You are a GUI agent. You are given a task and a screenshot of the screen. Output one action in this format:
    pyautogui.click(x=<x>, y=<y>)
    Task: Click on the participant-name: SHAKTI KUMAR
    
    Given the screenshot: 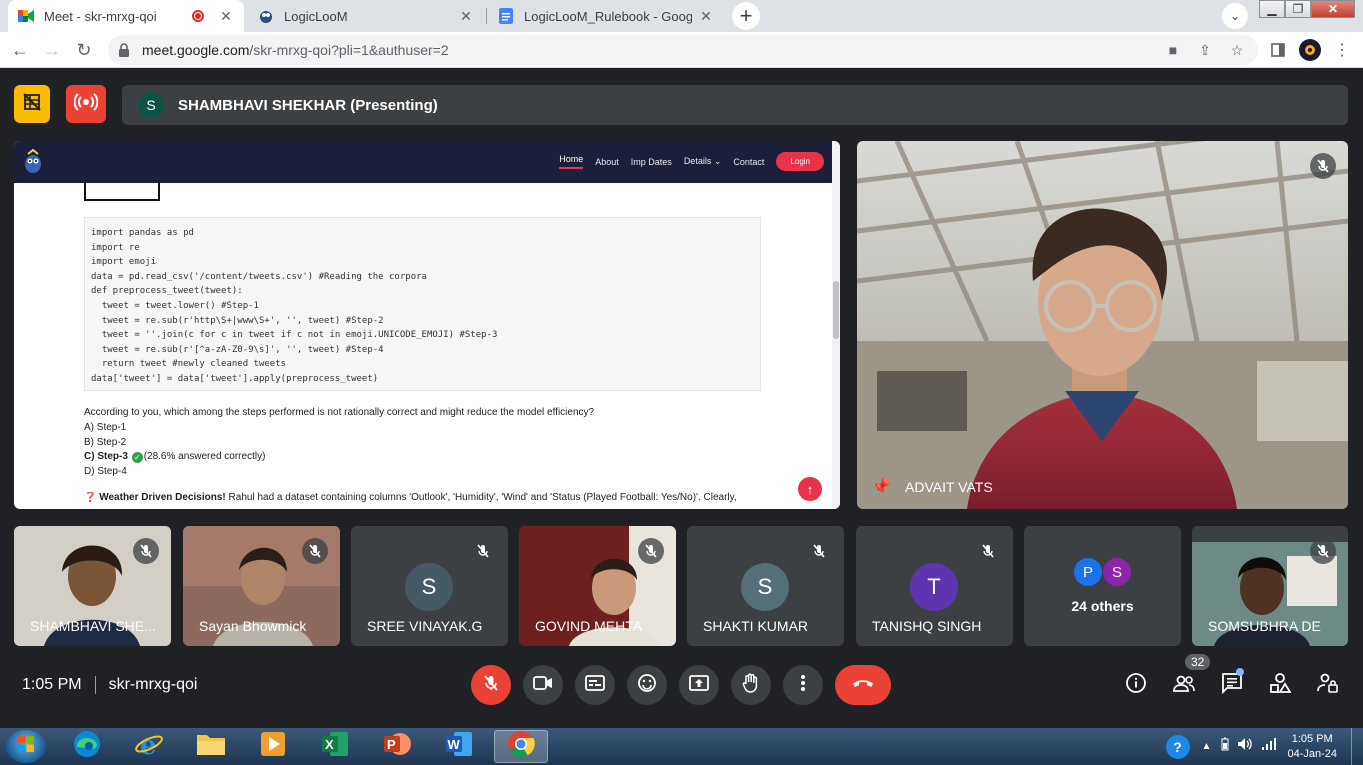 What is the action you would take?
    pyautogui.click(x=756, y=626)
    